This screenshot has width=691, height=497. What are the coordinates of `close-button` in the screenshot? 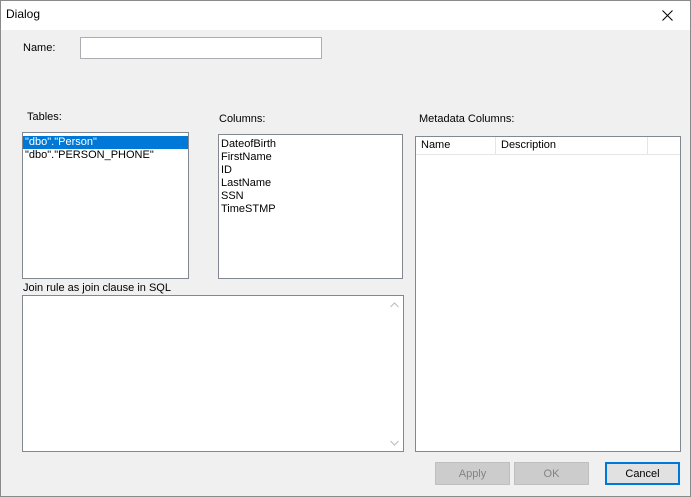 It's located at (667, 15).